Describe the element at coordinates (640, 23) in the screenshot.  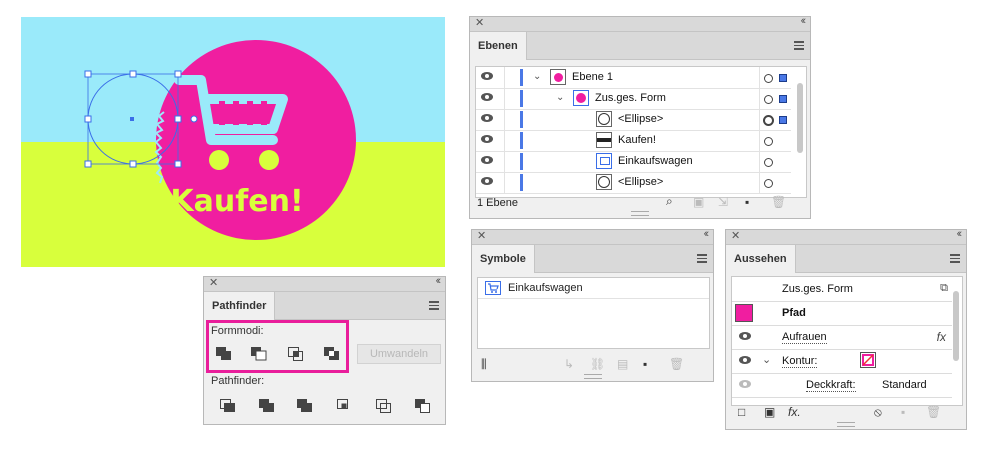
I see `ebenen-titlebar: ✕ ‹‹` at that location.